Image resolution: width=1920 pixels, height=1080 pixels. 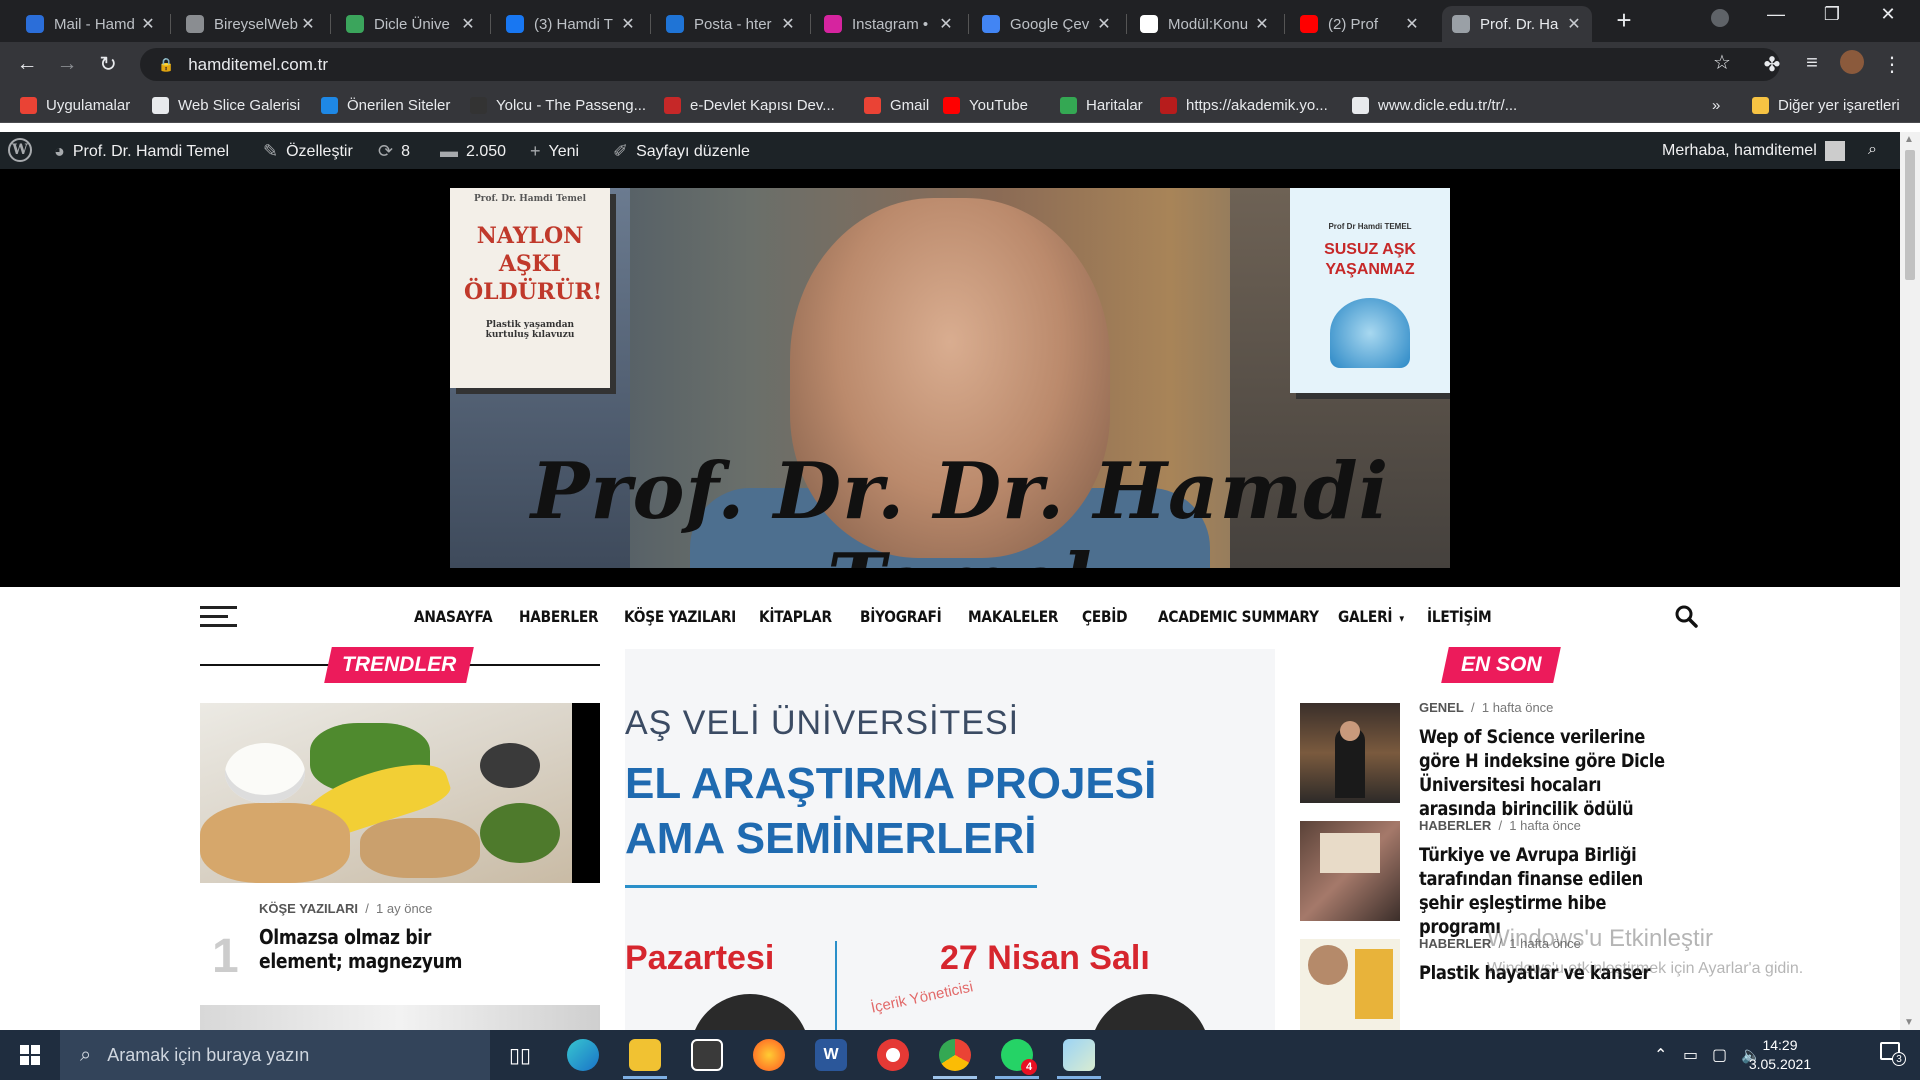 What do you see at coordinates (67, 64) in the screenshot?
I see `forward-icon: →` at bounding box center [67, 64].